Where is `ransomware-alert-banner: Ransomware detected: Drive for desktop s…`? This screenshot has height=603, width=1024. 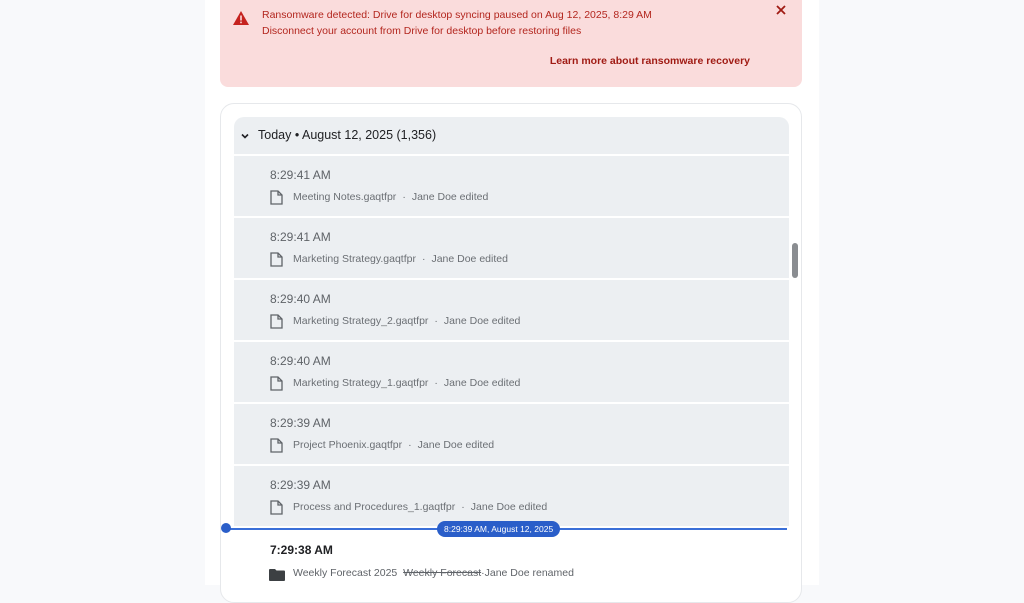 ransomware-alert-banner: Ransomware detected: Drive for desktop s… is located at coordinates (511, 43).